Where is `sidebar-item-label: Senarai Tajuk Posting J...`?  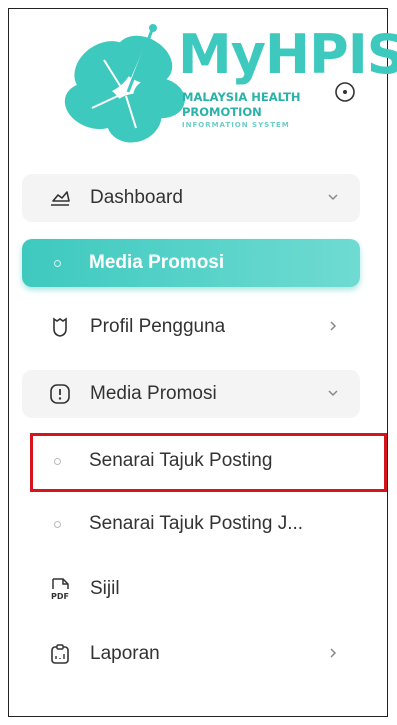
sidebar-item-label: Senarai Tajuk Posting J... is located at coordinates (196, 523).